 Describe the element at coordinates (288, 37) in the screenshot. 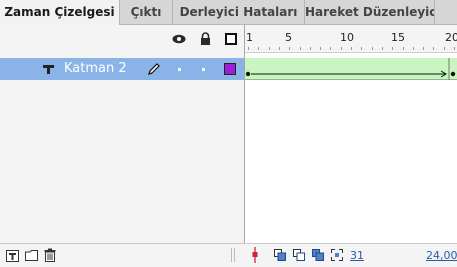

I see `ruler-number: 5` at that location.